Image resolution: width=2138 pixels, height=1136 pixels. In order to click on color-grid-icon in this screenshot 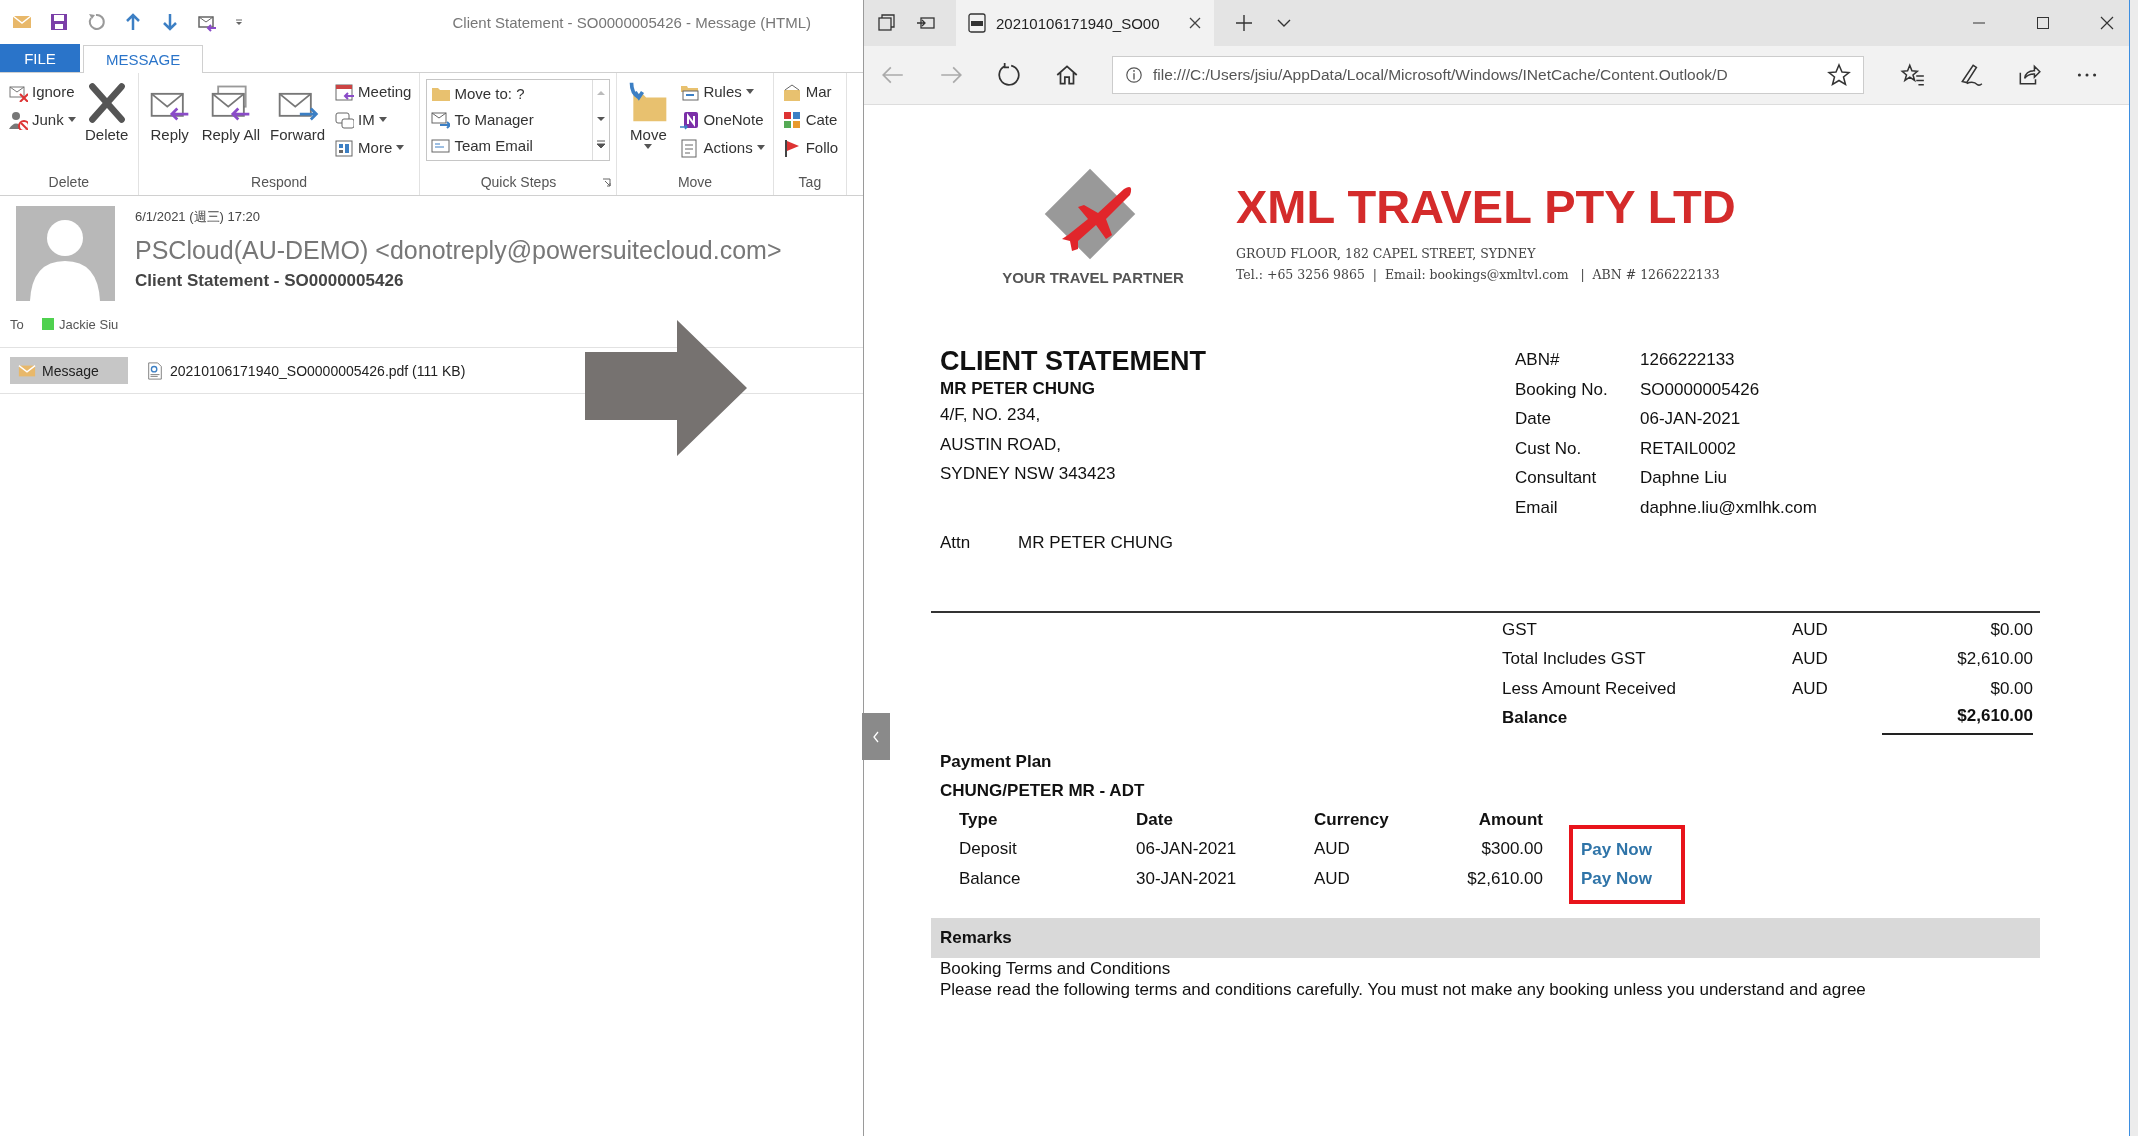, I will do `click(791, 119)`.